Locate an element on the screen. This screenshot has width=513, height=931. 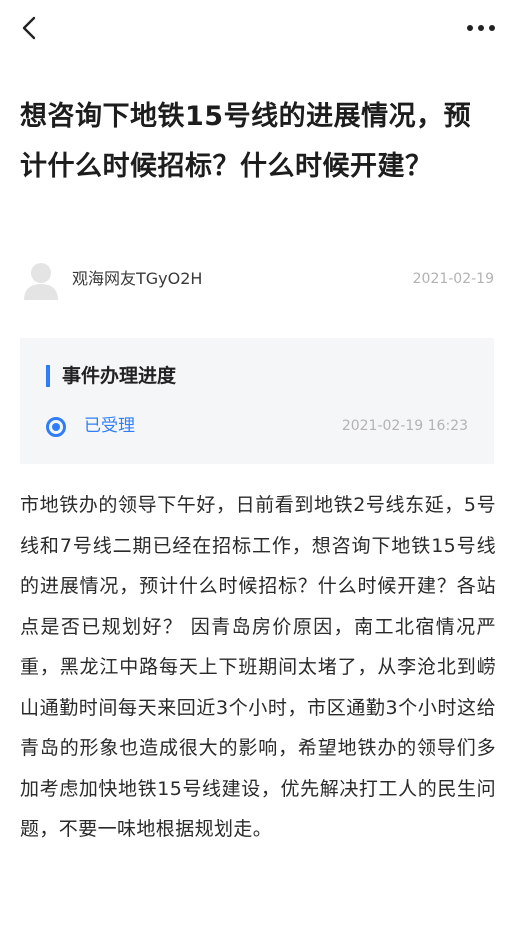
back-button is located at coordinates (30, 28).